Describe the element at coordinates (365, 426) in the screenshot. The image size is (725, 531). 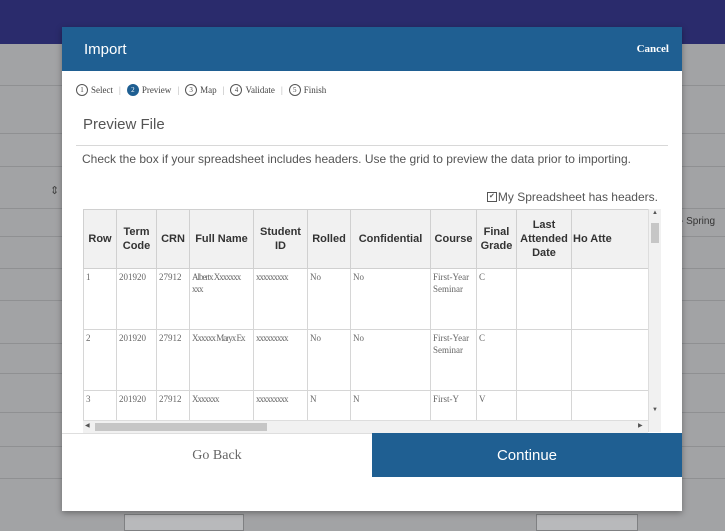
I see `horizontal-scrollbar: ◀ ▶` at that location.